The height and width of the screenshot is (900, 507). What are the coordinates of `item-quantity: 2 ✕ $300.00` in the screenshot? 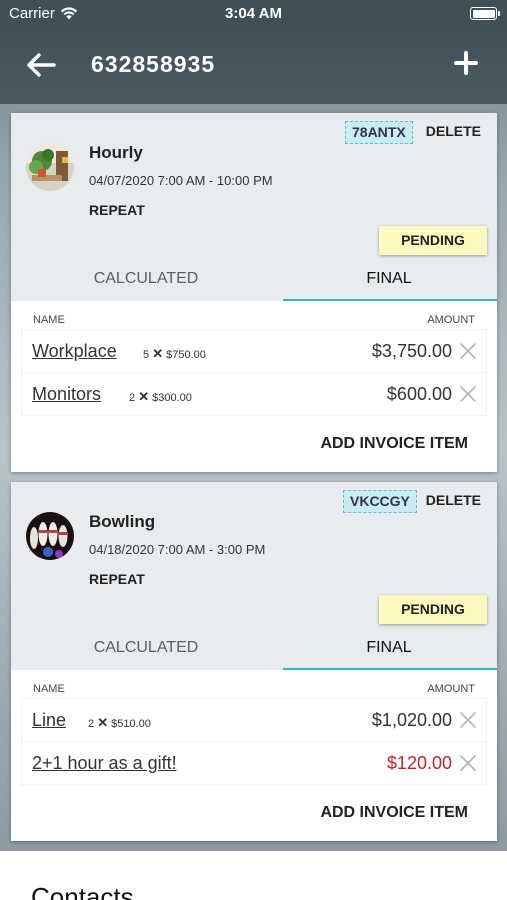 It's located at (160, 396).